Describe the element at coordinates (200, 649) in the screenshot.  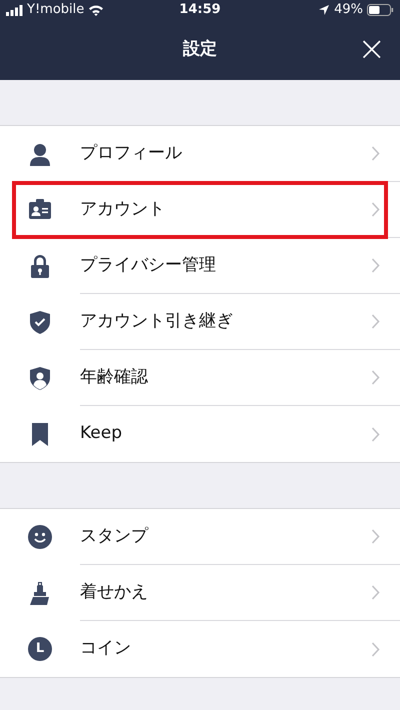
I see `settings-row: L コイン` at that location.